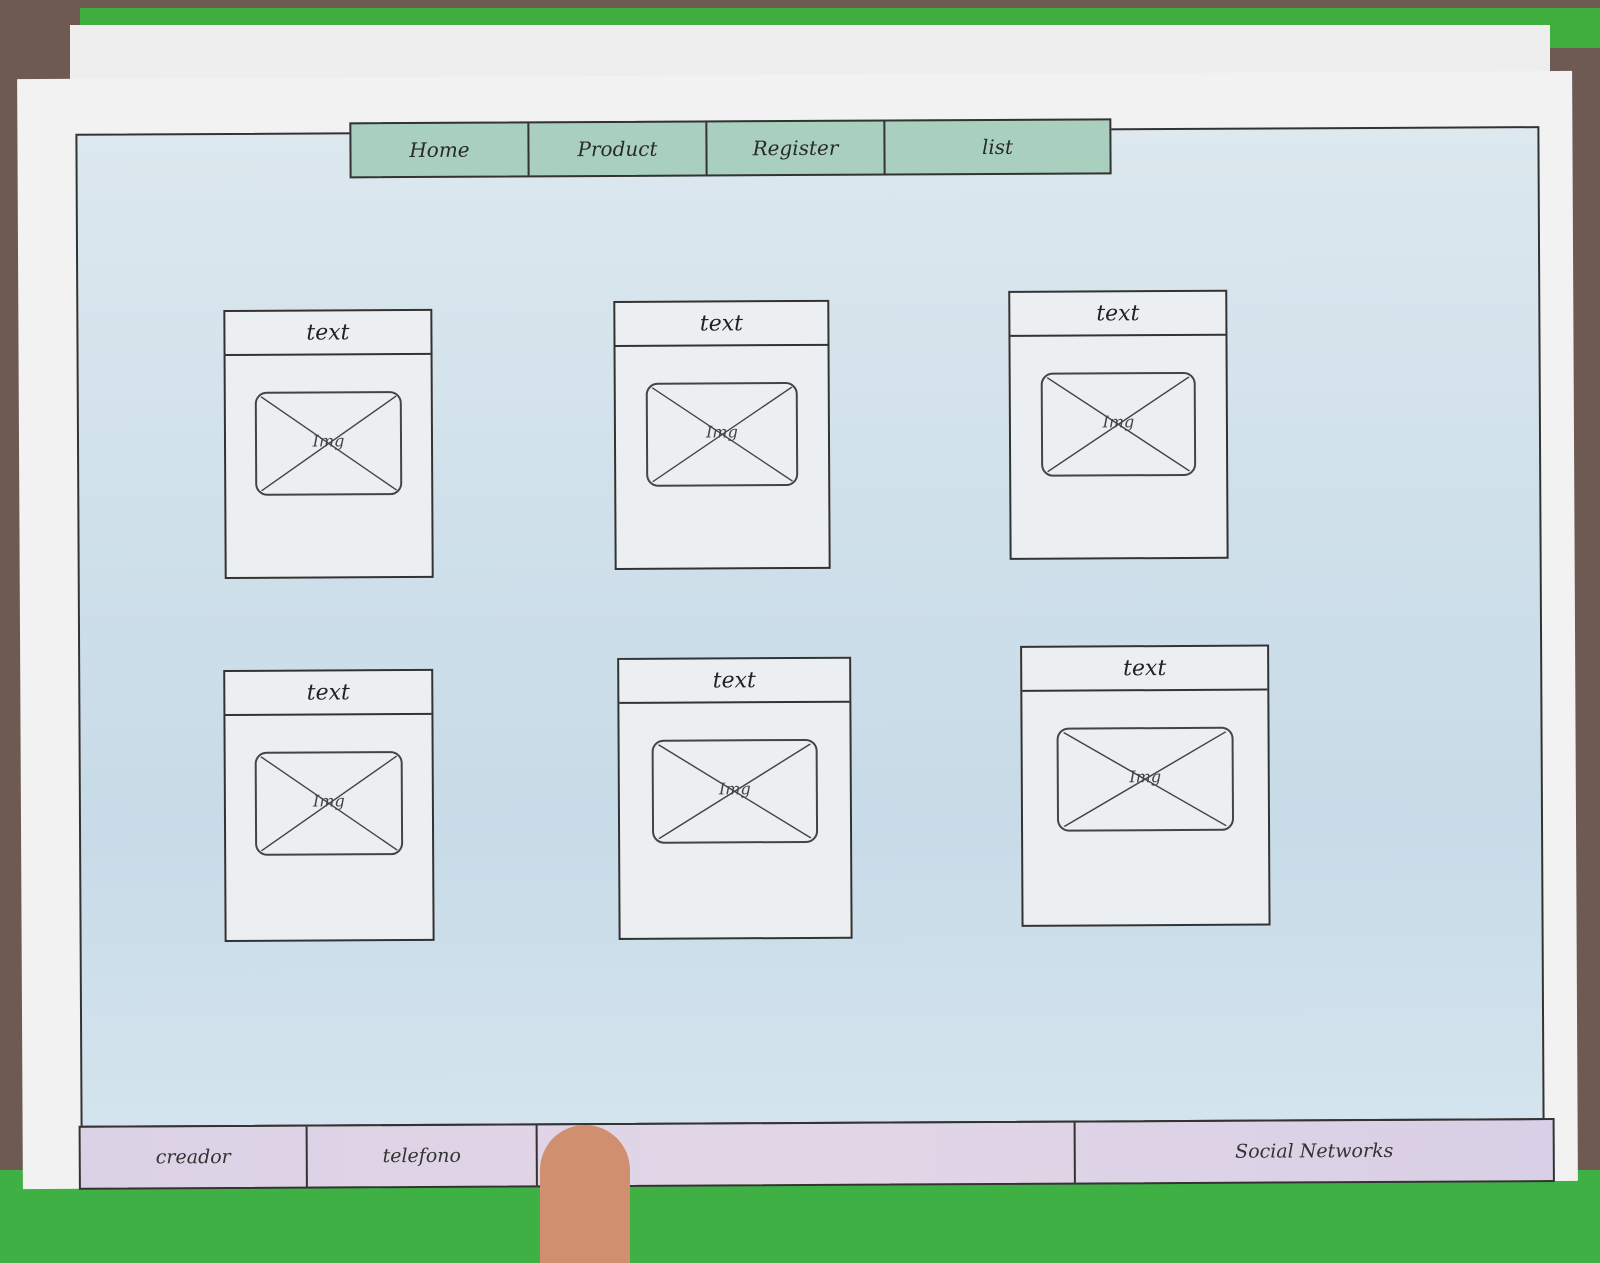 Image resolution: width=1600 pixels, height=1263 pixels. I want to click on nav-list: list, so click(997, 146).